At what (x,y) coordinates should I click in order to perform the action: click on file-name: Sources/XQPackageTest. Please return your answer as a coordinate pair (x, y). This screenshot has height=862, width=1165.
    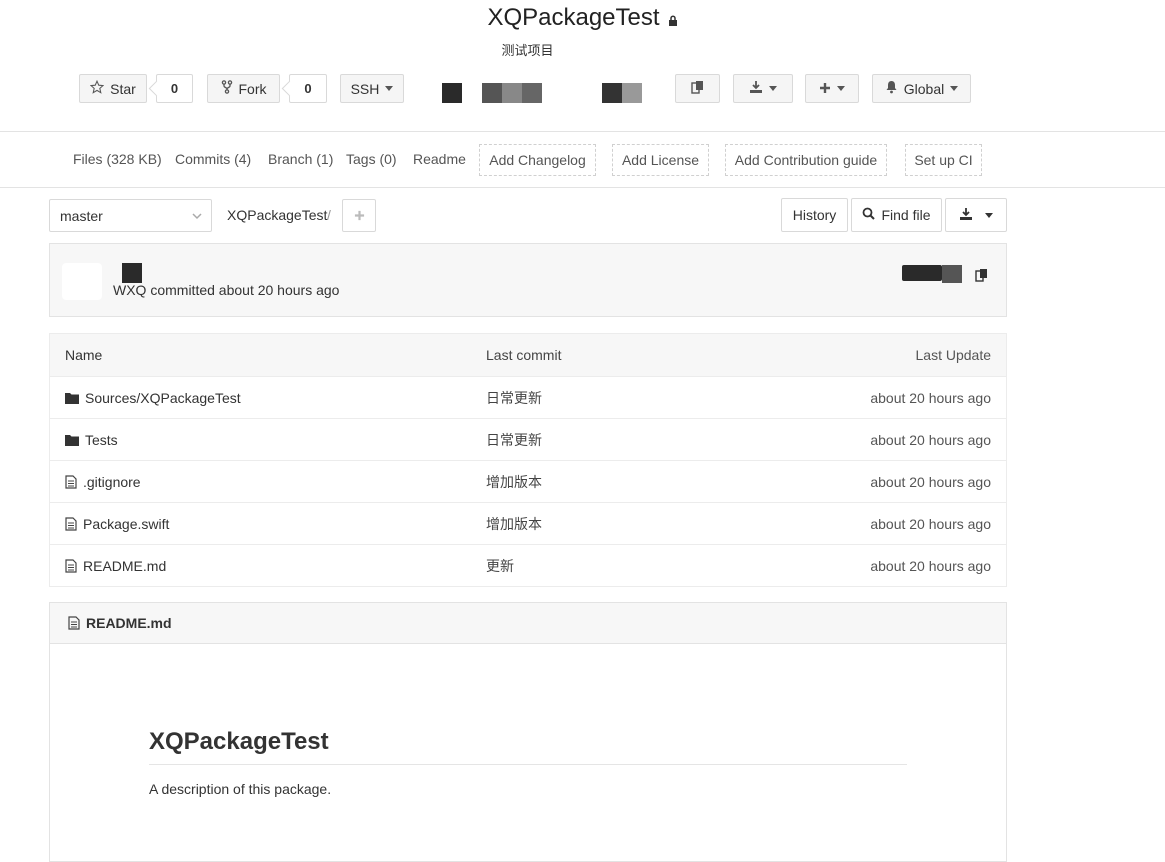
    Looking at the image, I should click on (163, 398).